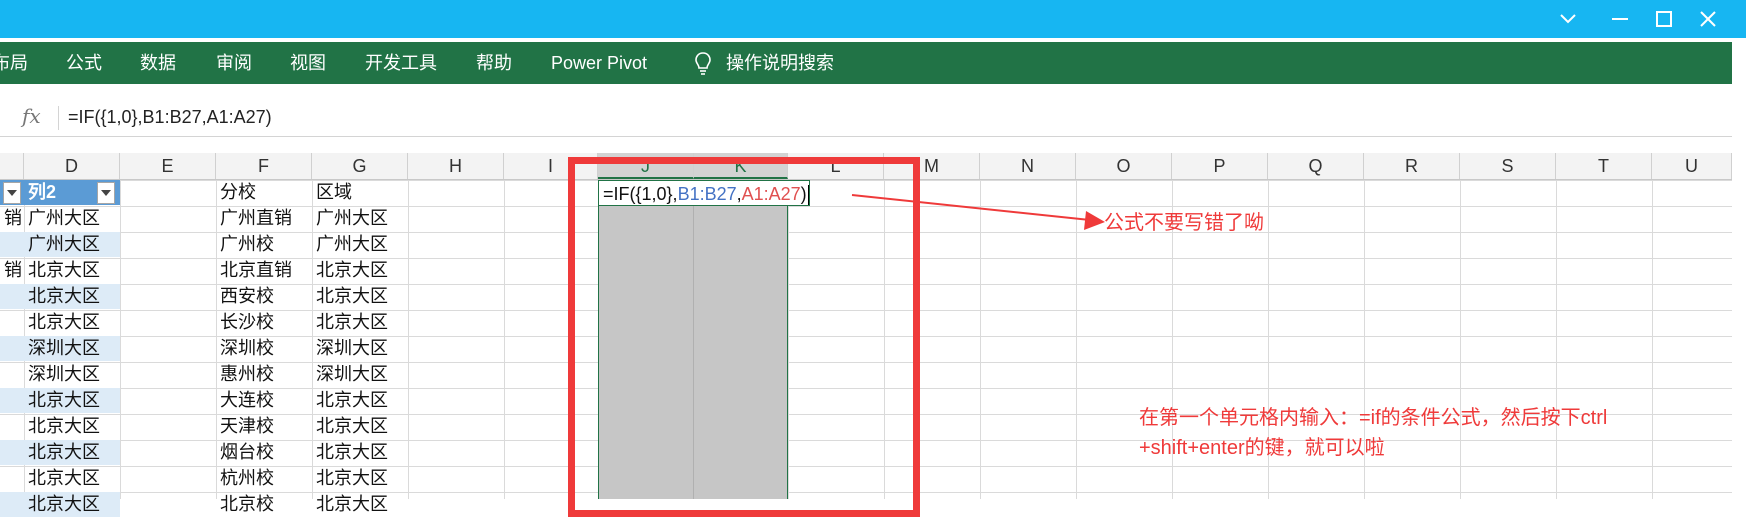  What do you see at coordinates (978, 212) in the screenshot?
I see `annotation-arrow` at bounding box center [978, 212].